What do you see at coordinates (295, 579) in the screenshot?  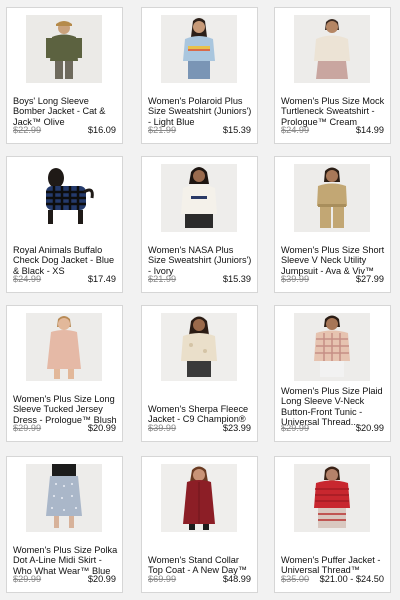 I see `regular-price: $35.00` at bounding box center [295, 579].